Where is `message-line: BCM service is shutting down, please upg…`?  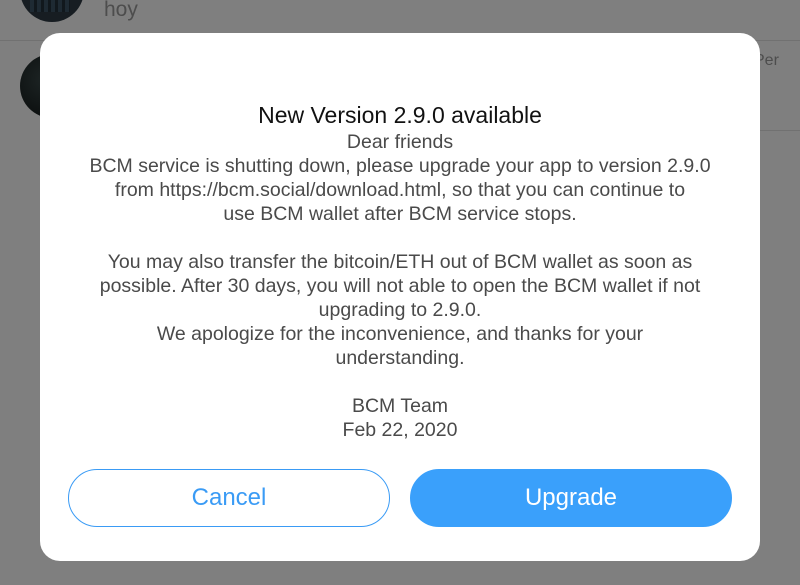
message-line: BCM service is shutting down, please upg… is located at coordinates (400, 166).